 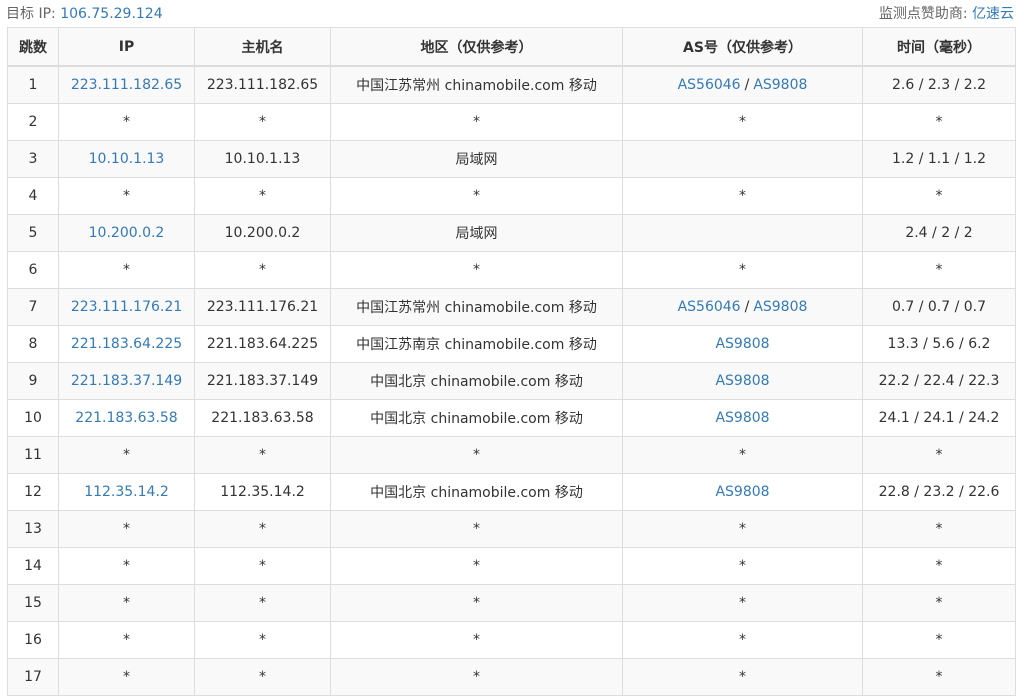 What do you see at coordinates (33, 418) in the screenshot?
I see `hop-cell: 10` at bounding box center [33, 418].